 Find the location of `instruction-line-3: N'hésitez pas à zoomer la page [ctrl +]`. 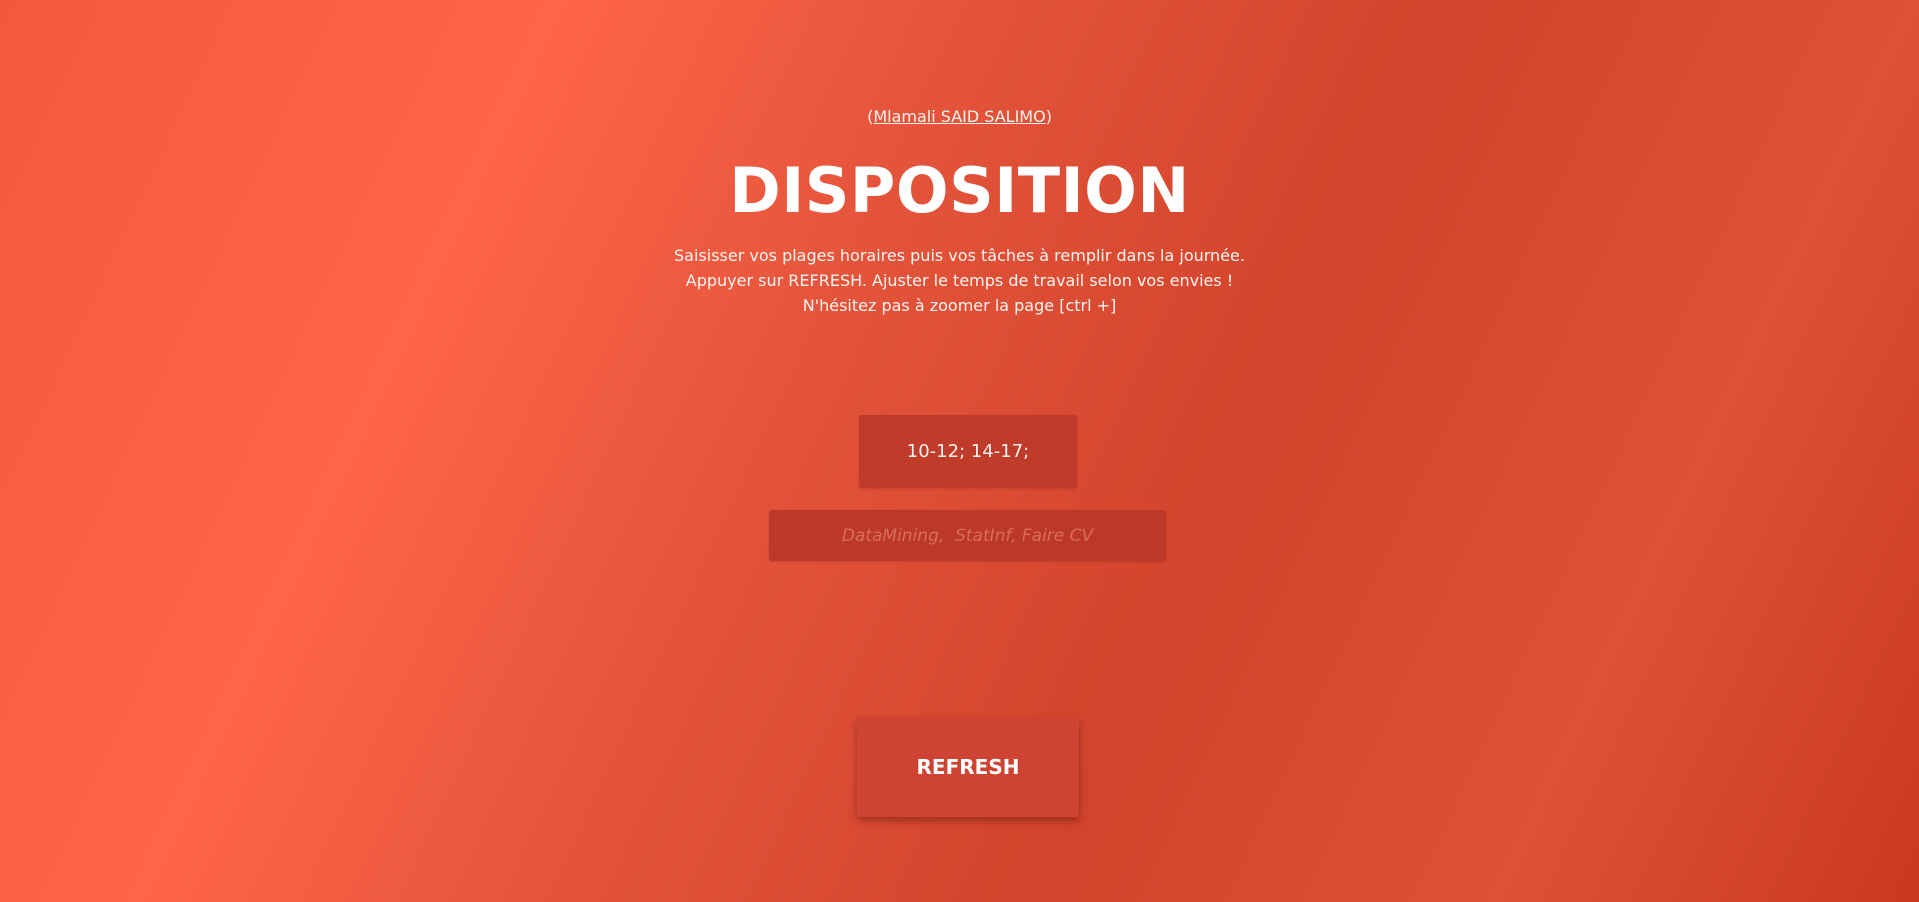

instruction-line-3: N'hésitez pas à zoomer la page [ctrl +] is located at coordinates (959, 305).